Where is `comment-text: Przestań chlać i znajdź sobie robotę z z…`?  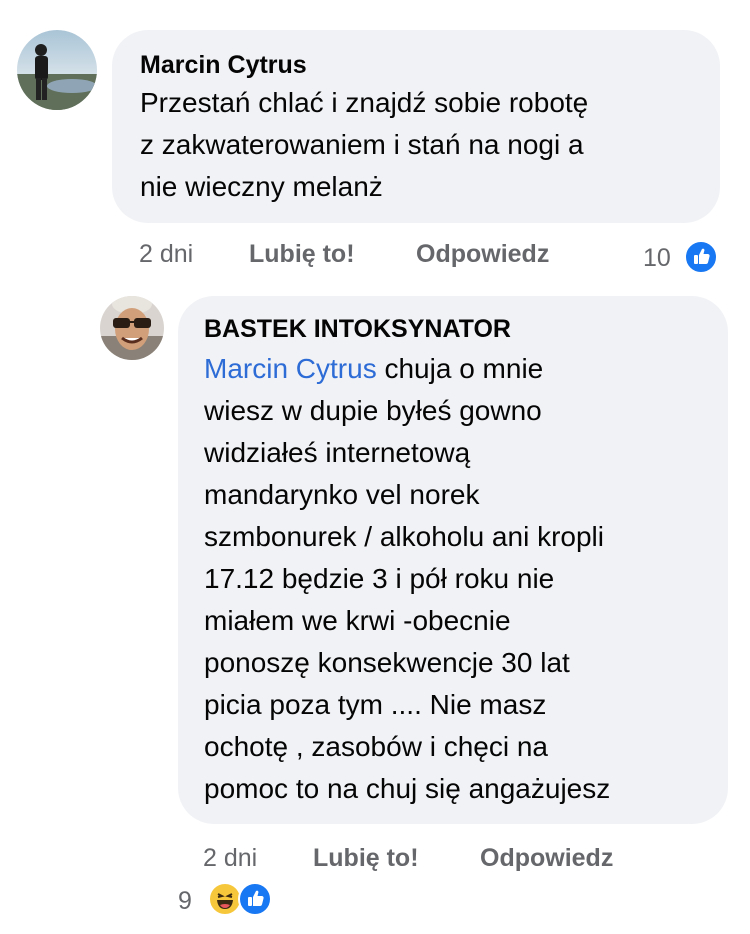 comment-text: Przestań chlać i znajdź sobie robotę z z… is located at coordinates (364, 145).